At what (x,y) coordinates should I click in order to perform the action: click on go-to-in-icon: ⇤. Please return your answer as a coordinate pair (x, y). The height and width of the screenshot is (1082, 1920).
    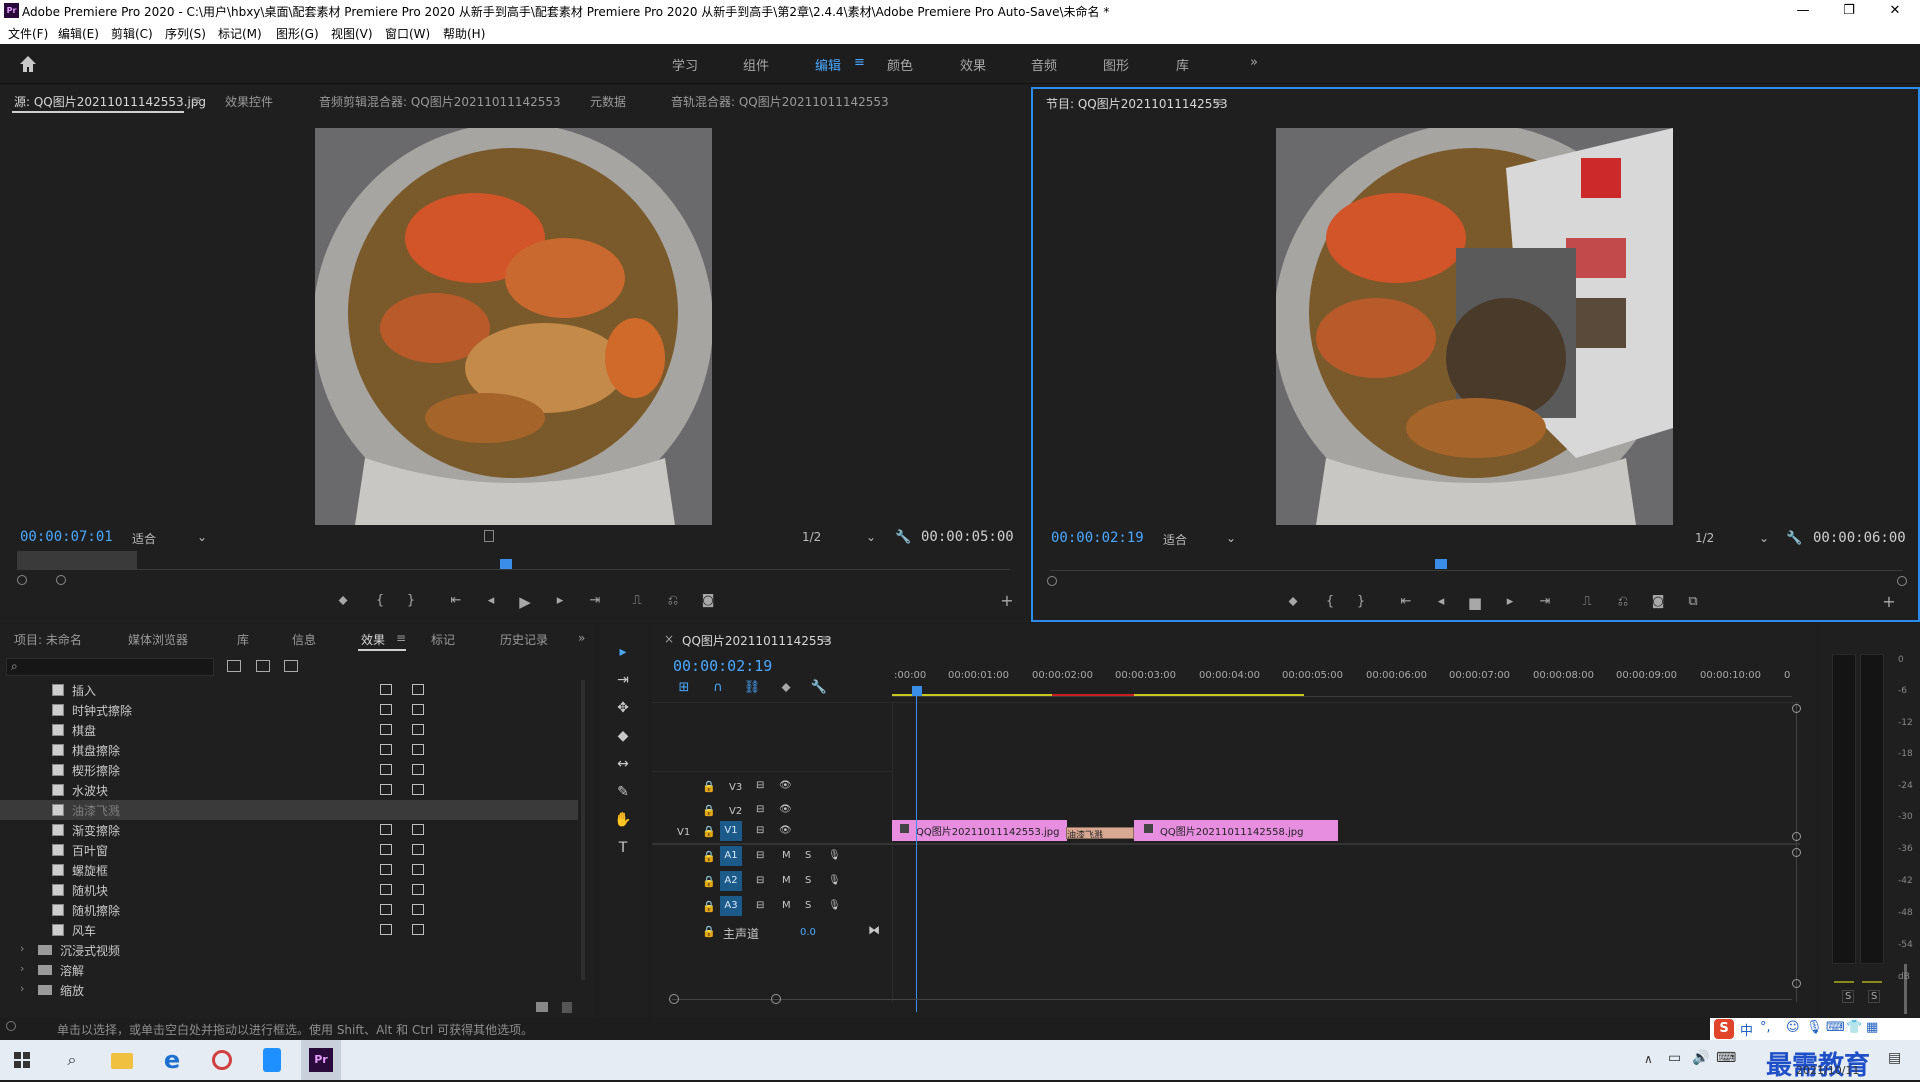
    Looking at the image, I should click on (1406, 601).